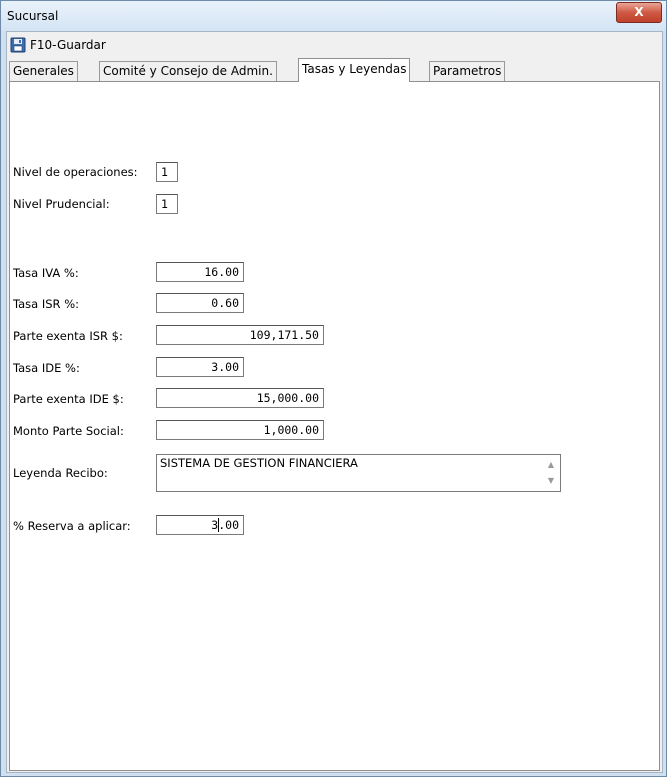 Image resolution: width=667 pixels, height=777 pixels. What do you see at coordinates (167, 172) in the screenshot?
I see `nivel-operaciones-field: 1` at bounding box center [167, 172].